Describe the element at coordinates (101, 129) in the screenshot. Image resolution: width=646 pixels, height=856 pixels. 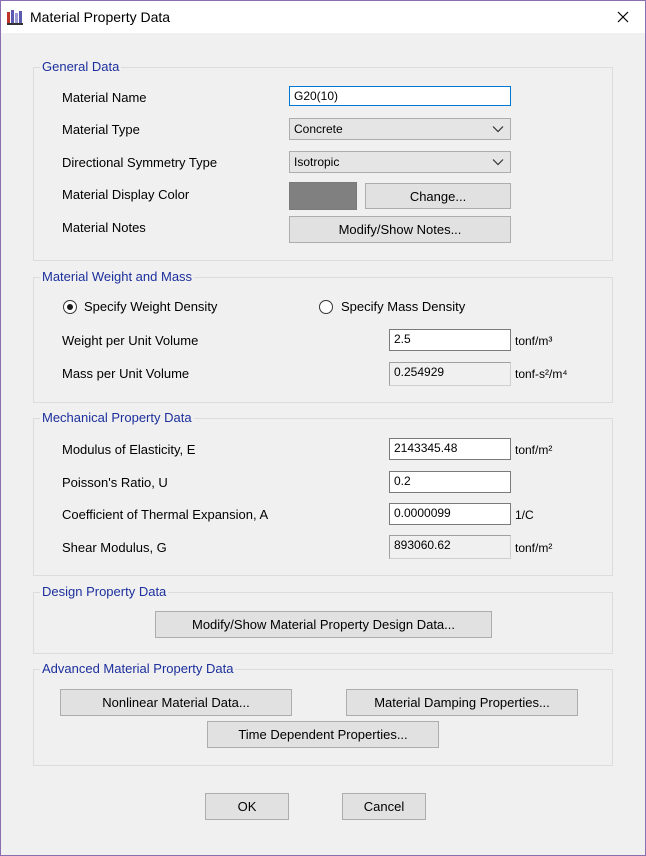
I see `material-type-label: Material Type` at that location.